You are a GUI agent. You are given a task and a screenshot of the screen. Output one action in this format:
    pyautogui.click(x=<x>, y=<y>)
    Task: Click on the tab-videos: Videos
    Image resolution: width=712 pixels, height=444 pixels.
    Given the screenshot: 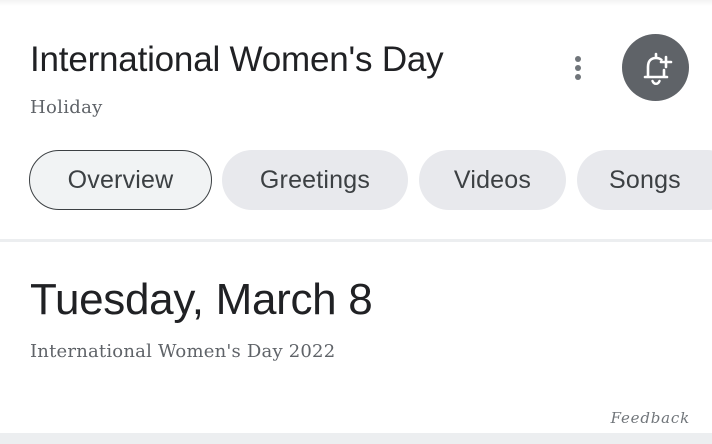 What is the action you would take?
    pyautogui.click(x=492, y=180)
    